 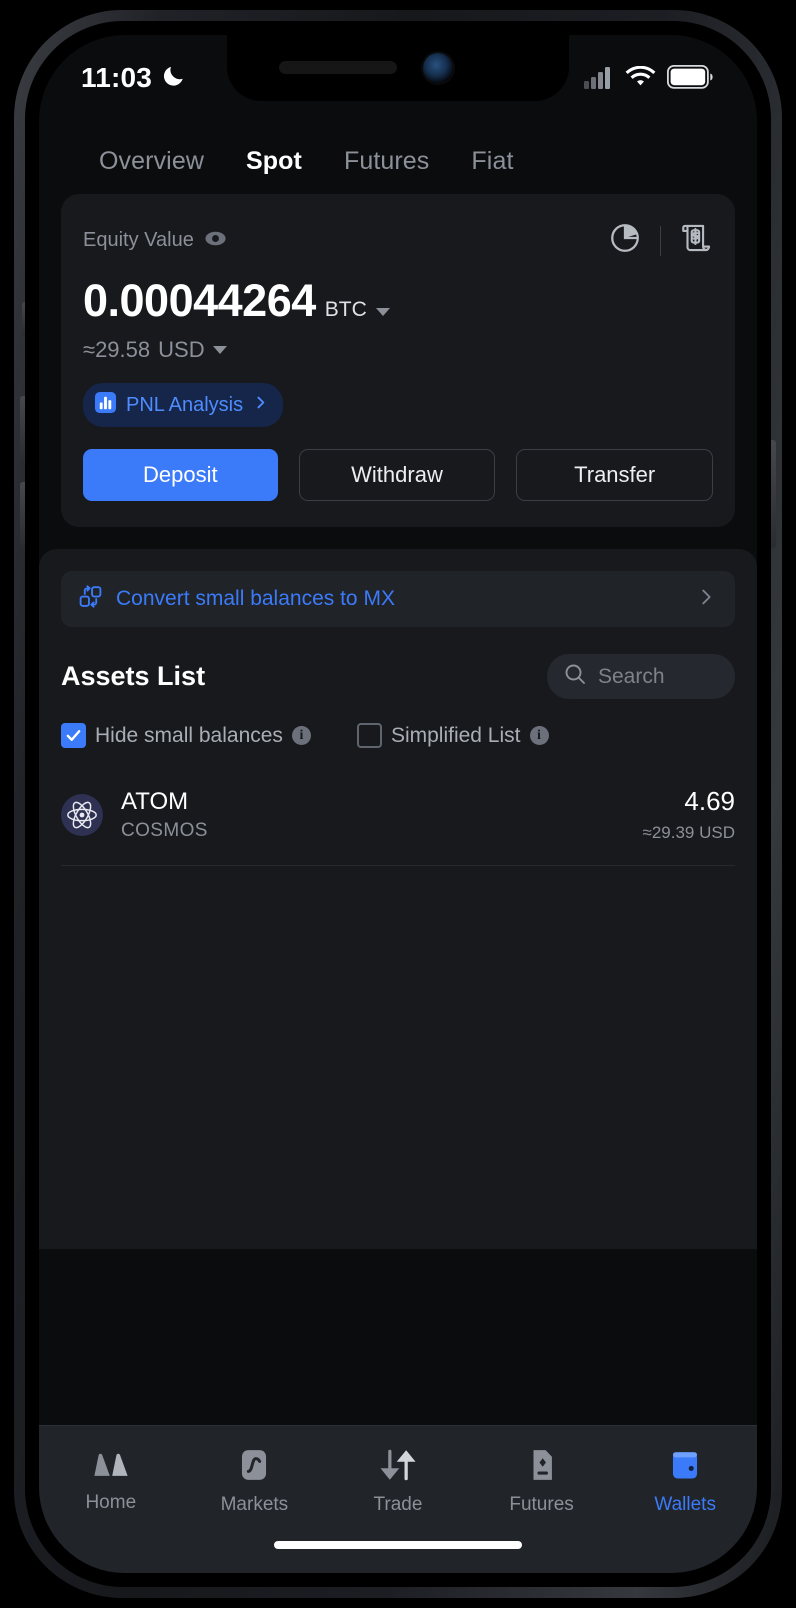 What do you see at coordinates (254, 1504) in the screenshot?
I see `nav-label-markets: Markets` at bounding box center [254, 1504].